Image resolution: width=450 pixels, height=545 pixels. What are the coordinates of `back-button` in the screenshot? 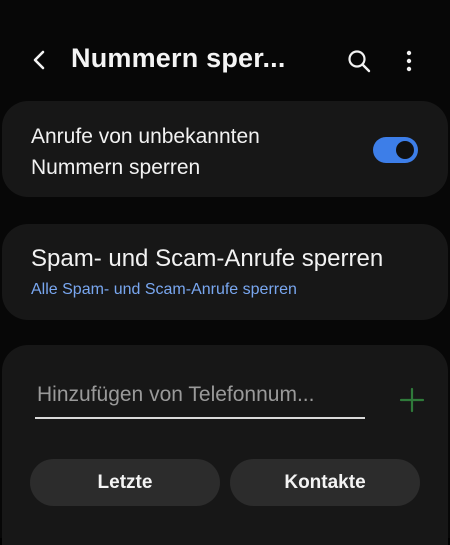 It's located at (40, 60).